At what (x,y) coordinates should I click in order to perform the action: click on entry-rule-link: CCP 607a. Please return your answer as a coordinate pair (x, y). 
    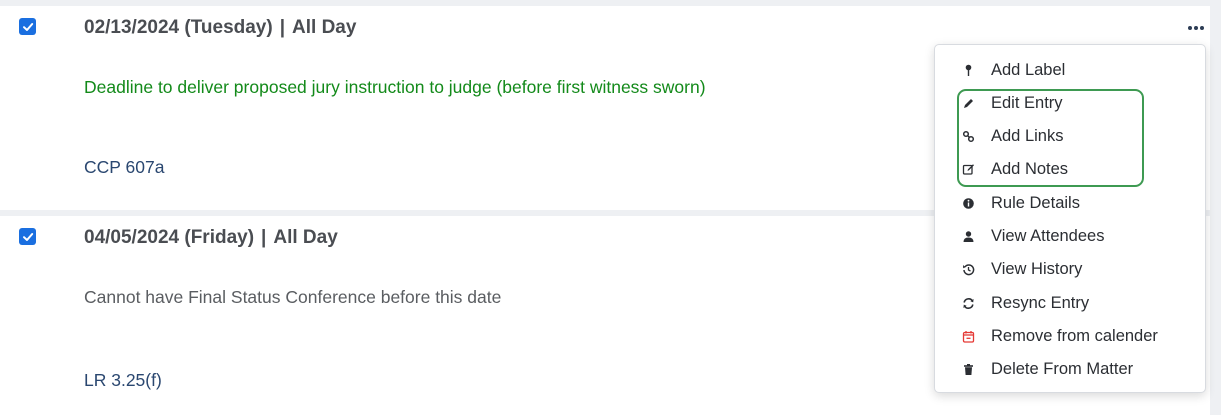
    Looking at the image, I should click on (124, 167).